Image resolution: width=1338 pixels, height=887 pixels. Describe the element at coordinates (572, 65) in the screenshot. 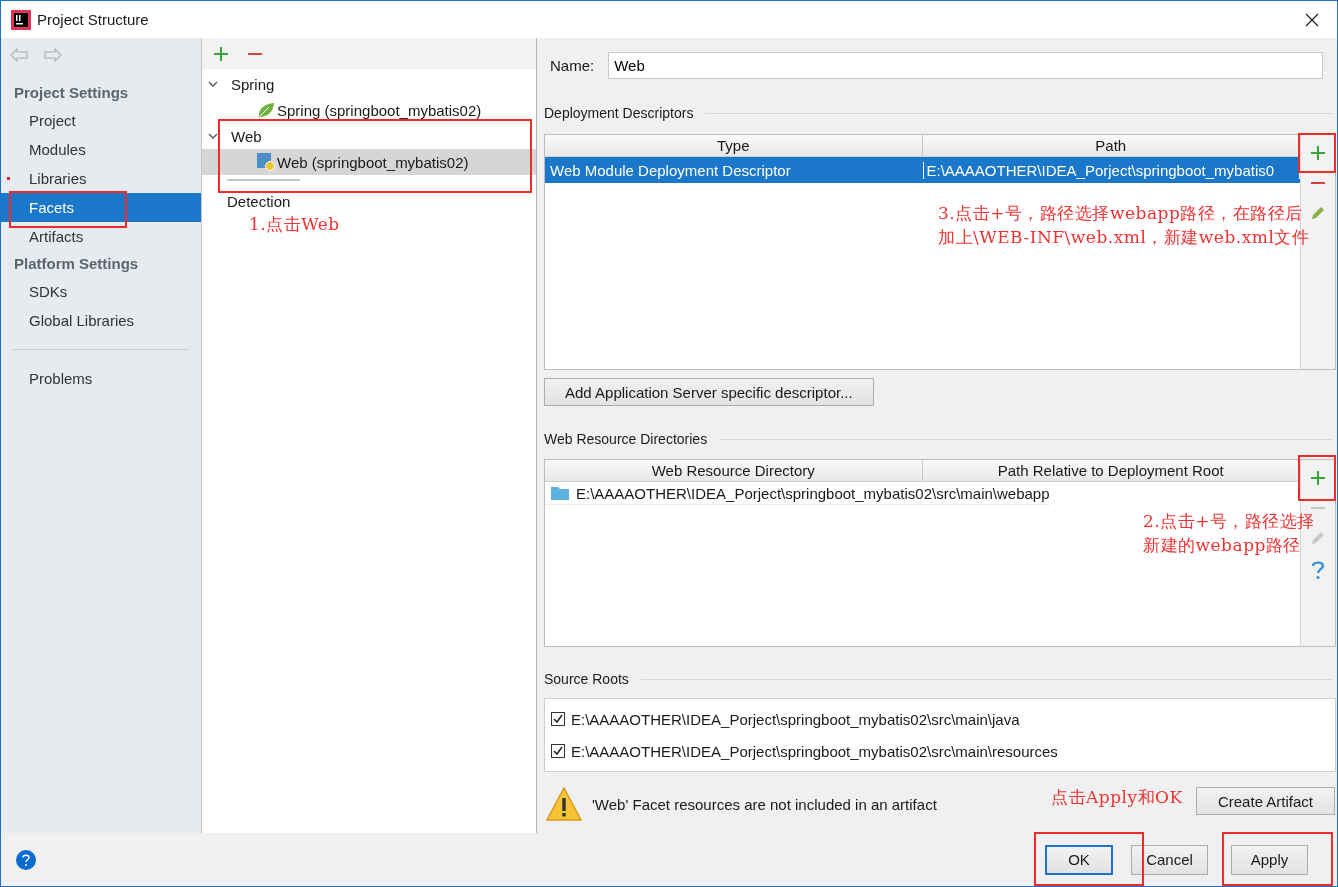

I see `name-label: Name:` at that location.